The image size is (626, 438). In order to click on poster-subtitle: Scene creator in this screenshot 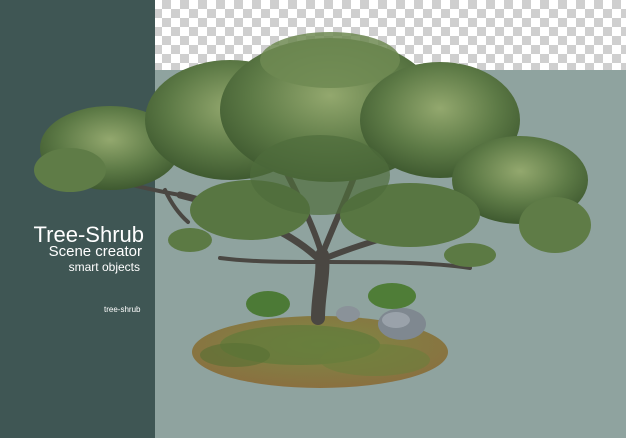, I will do `click(95, 251)`.